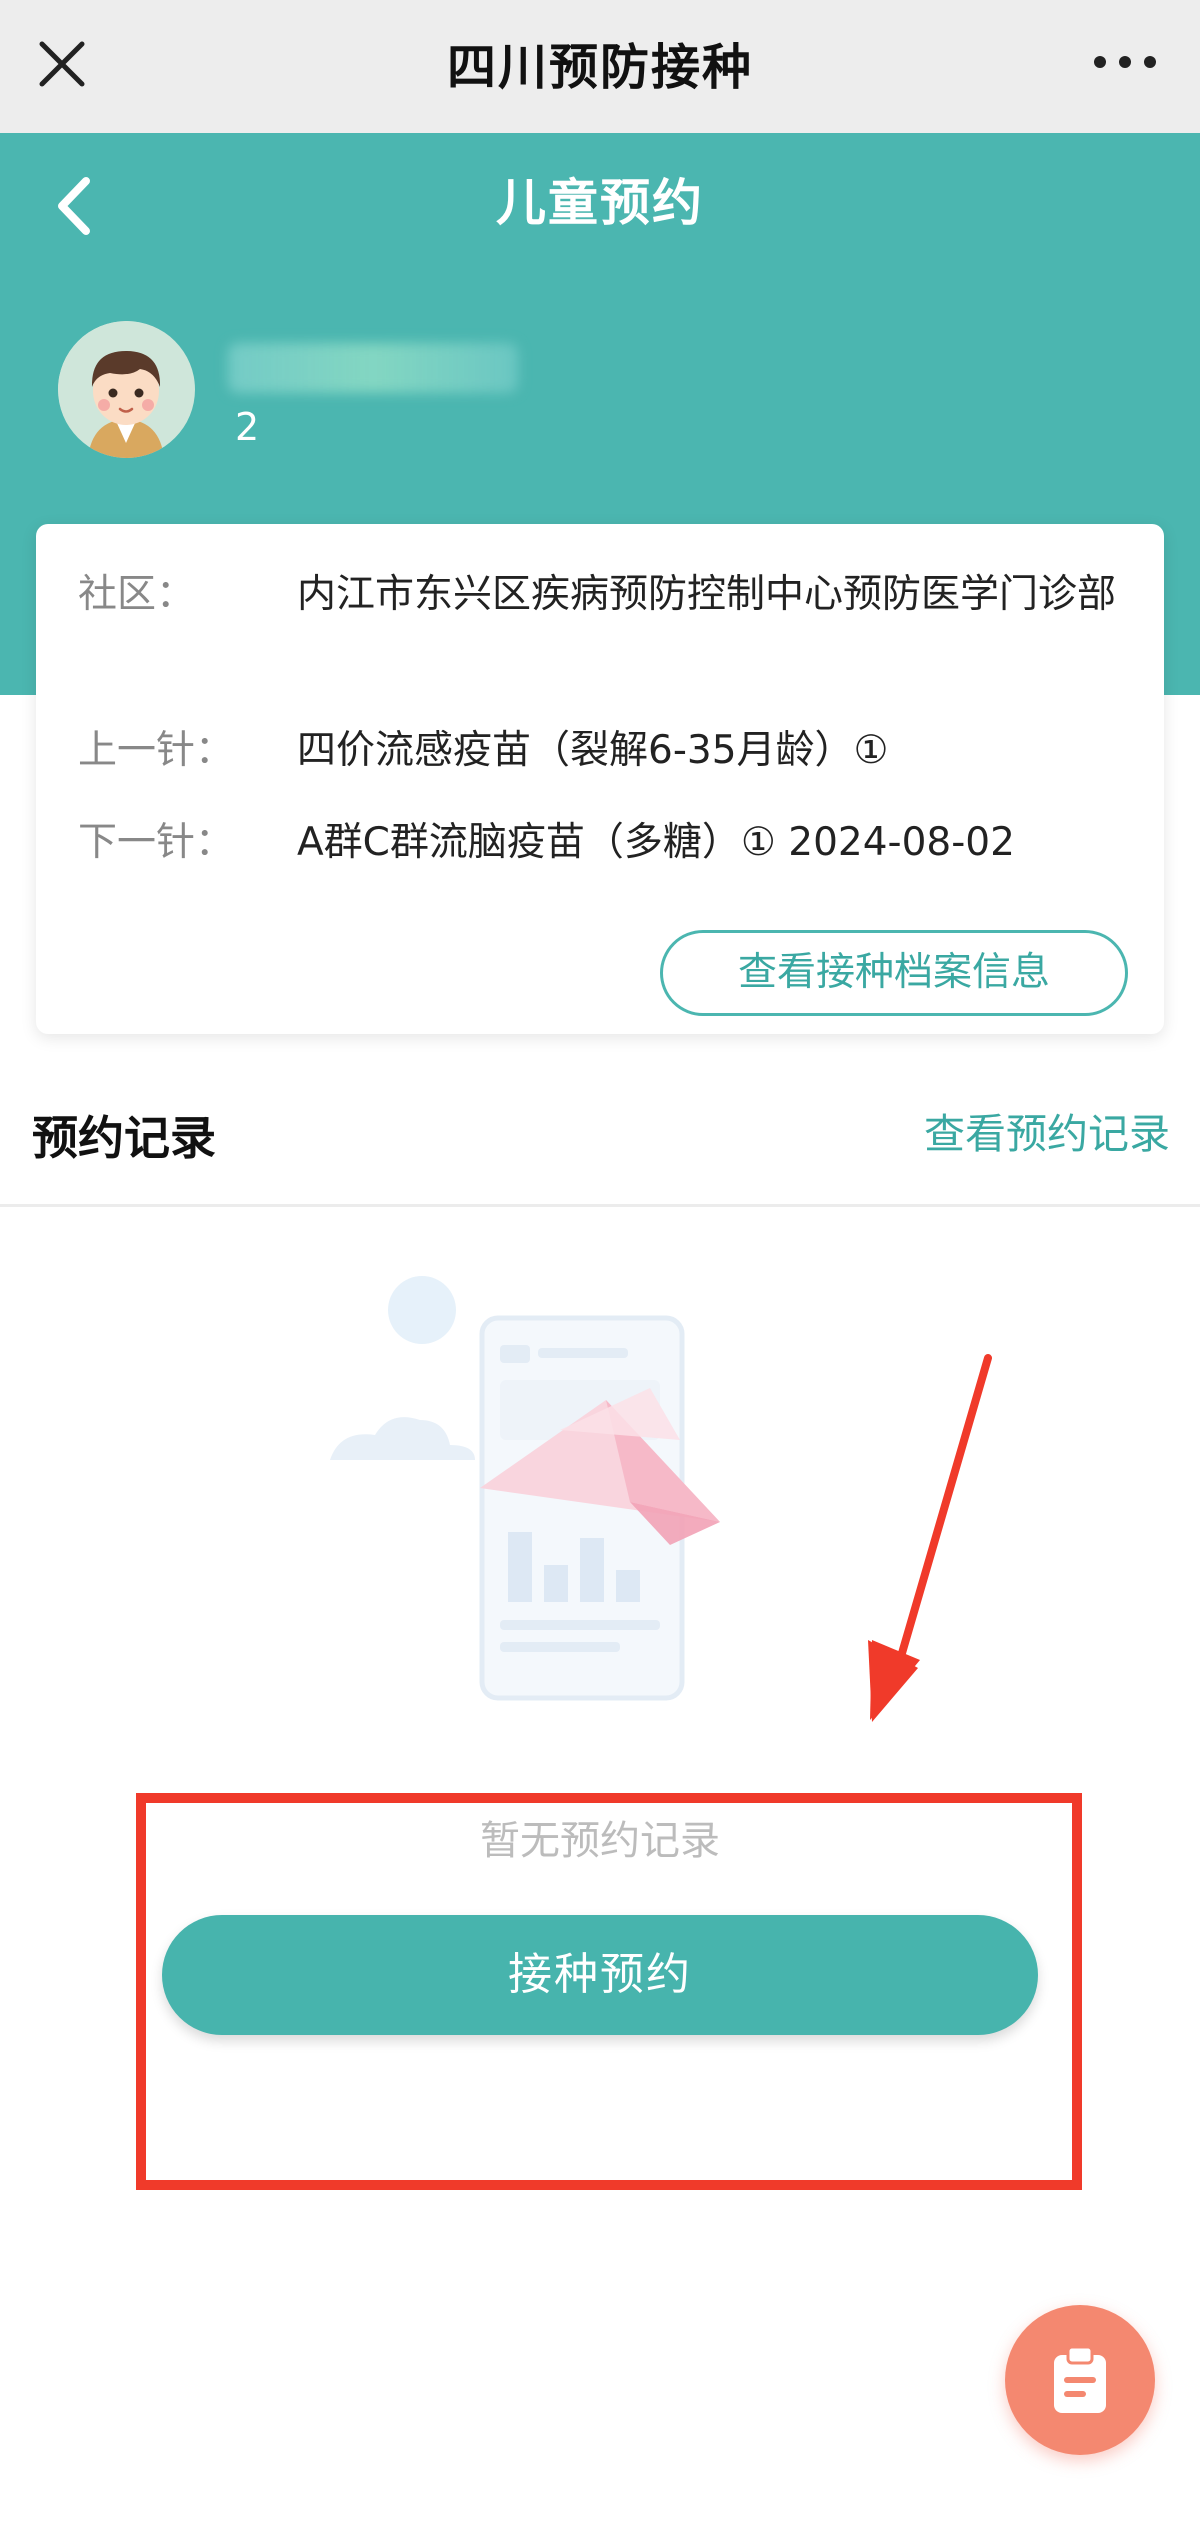 This screenshot has width=1200, height=2527. I want to click on last-dose-value: 四价流感疫苗（裂解6-35月龄）①, so click(593, 750).